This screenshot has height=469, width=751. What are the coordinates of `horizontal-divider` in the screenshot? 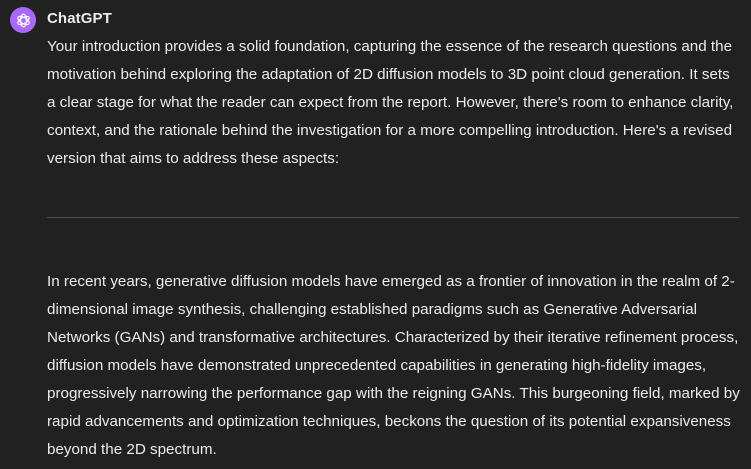 It's located at (393, 217).